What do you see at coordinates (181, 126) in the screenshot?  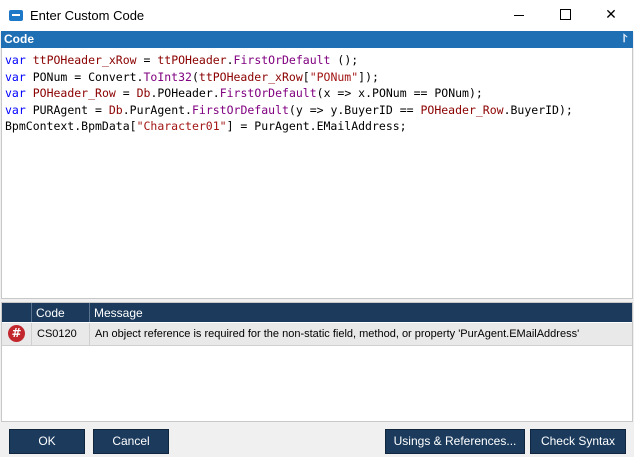 I see `code-token: "Character01"` at bounding box center [181, 126].